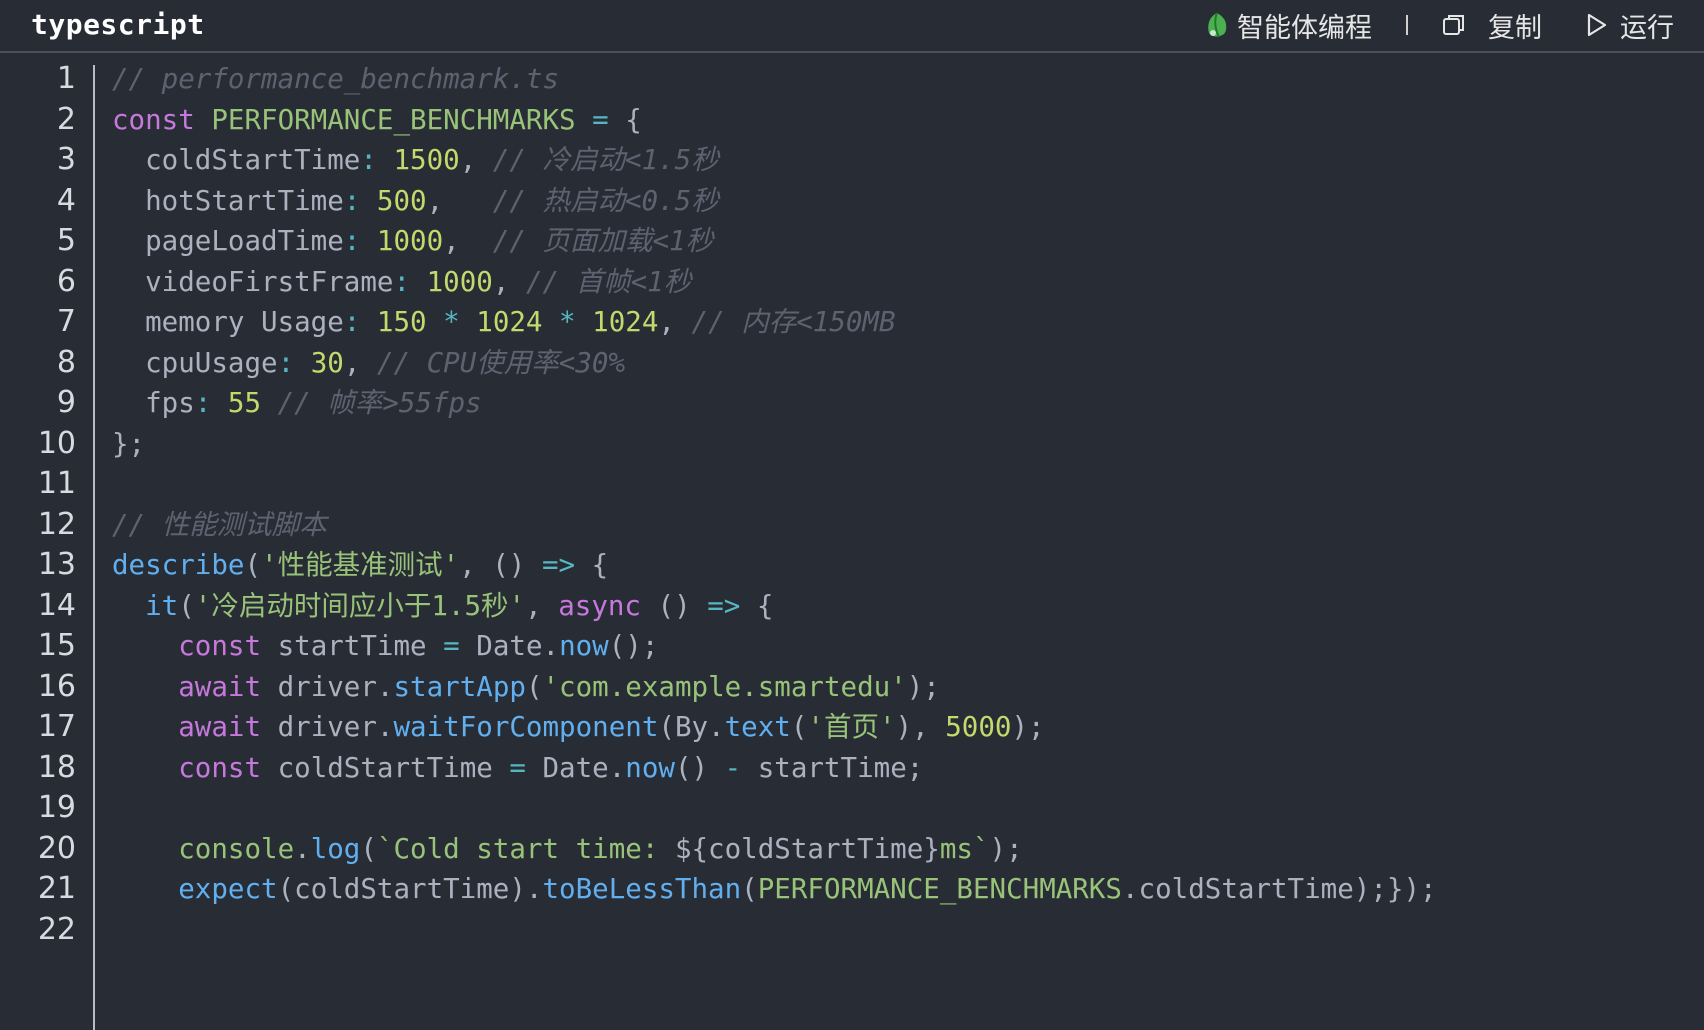 This screenshot has width=1704, height=1030. I want to click on code-token: 1024, so click(509, 322).